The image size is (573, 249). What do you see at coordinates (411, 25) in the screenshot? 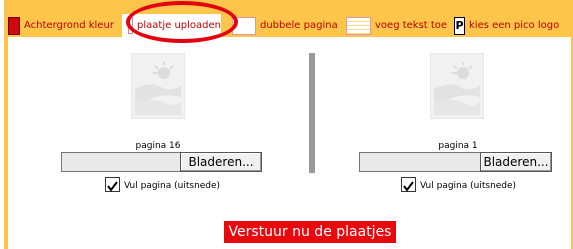
I see `tab-label: voeg tekst toe` at bounding box center [411, 25].